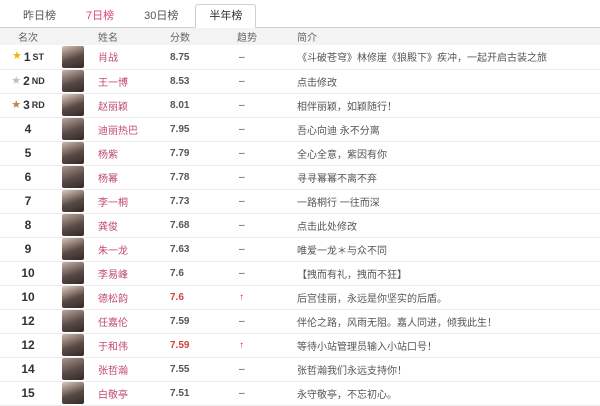 This screenshot has height=406, width=600. What do you see at coordinates (77, 36) in the screenshot?
I see `column-header-avatar` at bounding box center [77, 36].